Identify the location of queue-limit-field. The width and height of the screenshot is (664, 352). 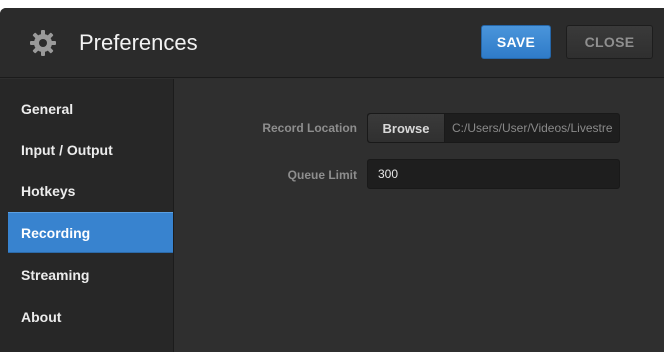
(493, 174).